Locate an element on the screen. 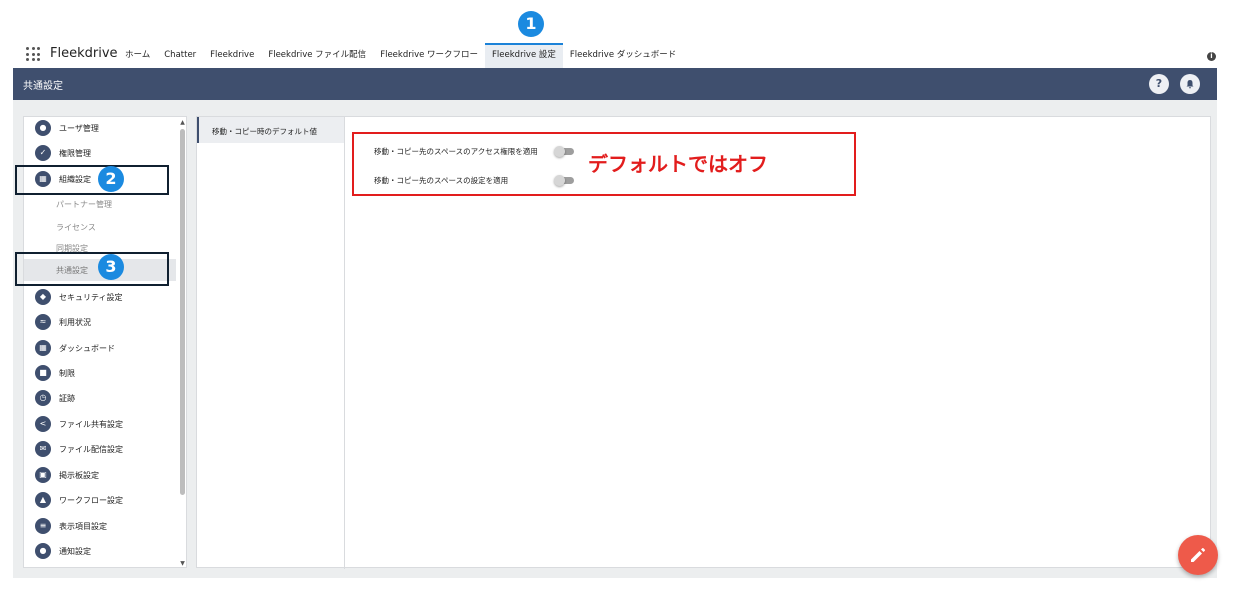 The height and width of the screenshot is (602, 1252). chart-icon: ≈ is located at coordinates (43, 322).